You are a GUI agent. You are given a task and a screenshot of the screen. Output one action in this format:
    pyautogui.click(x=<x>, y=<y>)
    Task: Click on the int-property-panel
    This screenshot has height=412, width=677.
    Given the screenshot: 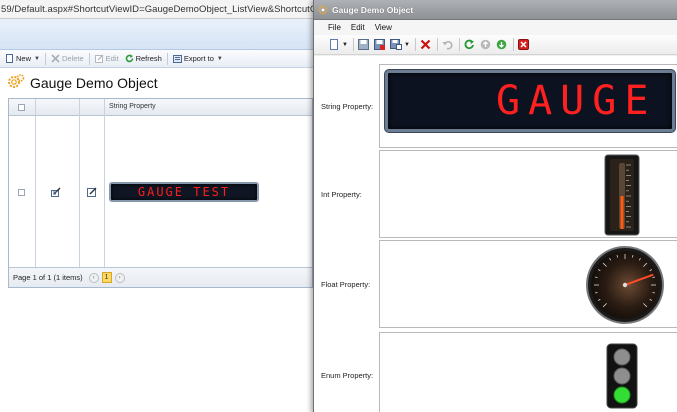 What is the action you would take?
    pyautogui.click(x=528, y=194)
    